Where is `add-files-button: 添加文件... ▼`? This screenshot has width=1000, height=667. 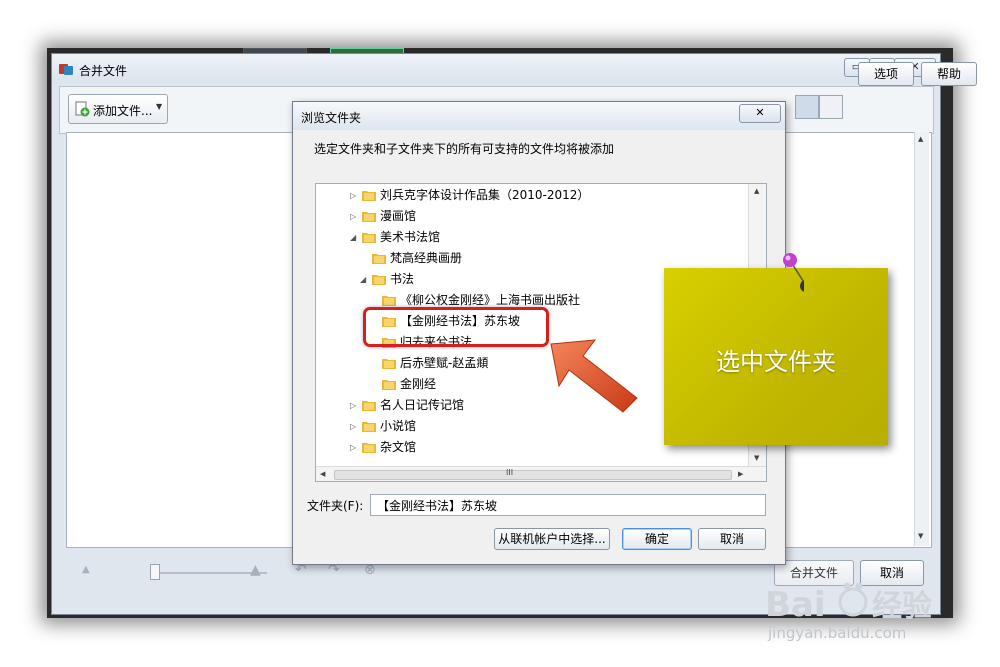
add-files-button: 添加文件... ▼ is located at coordinates (118, 109).